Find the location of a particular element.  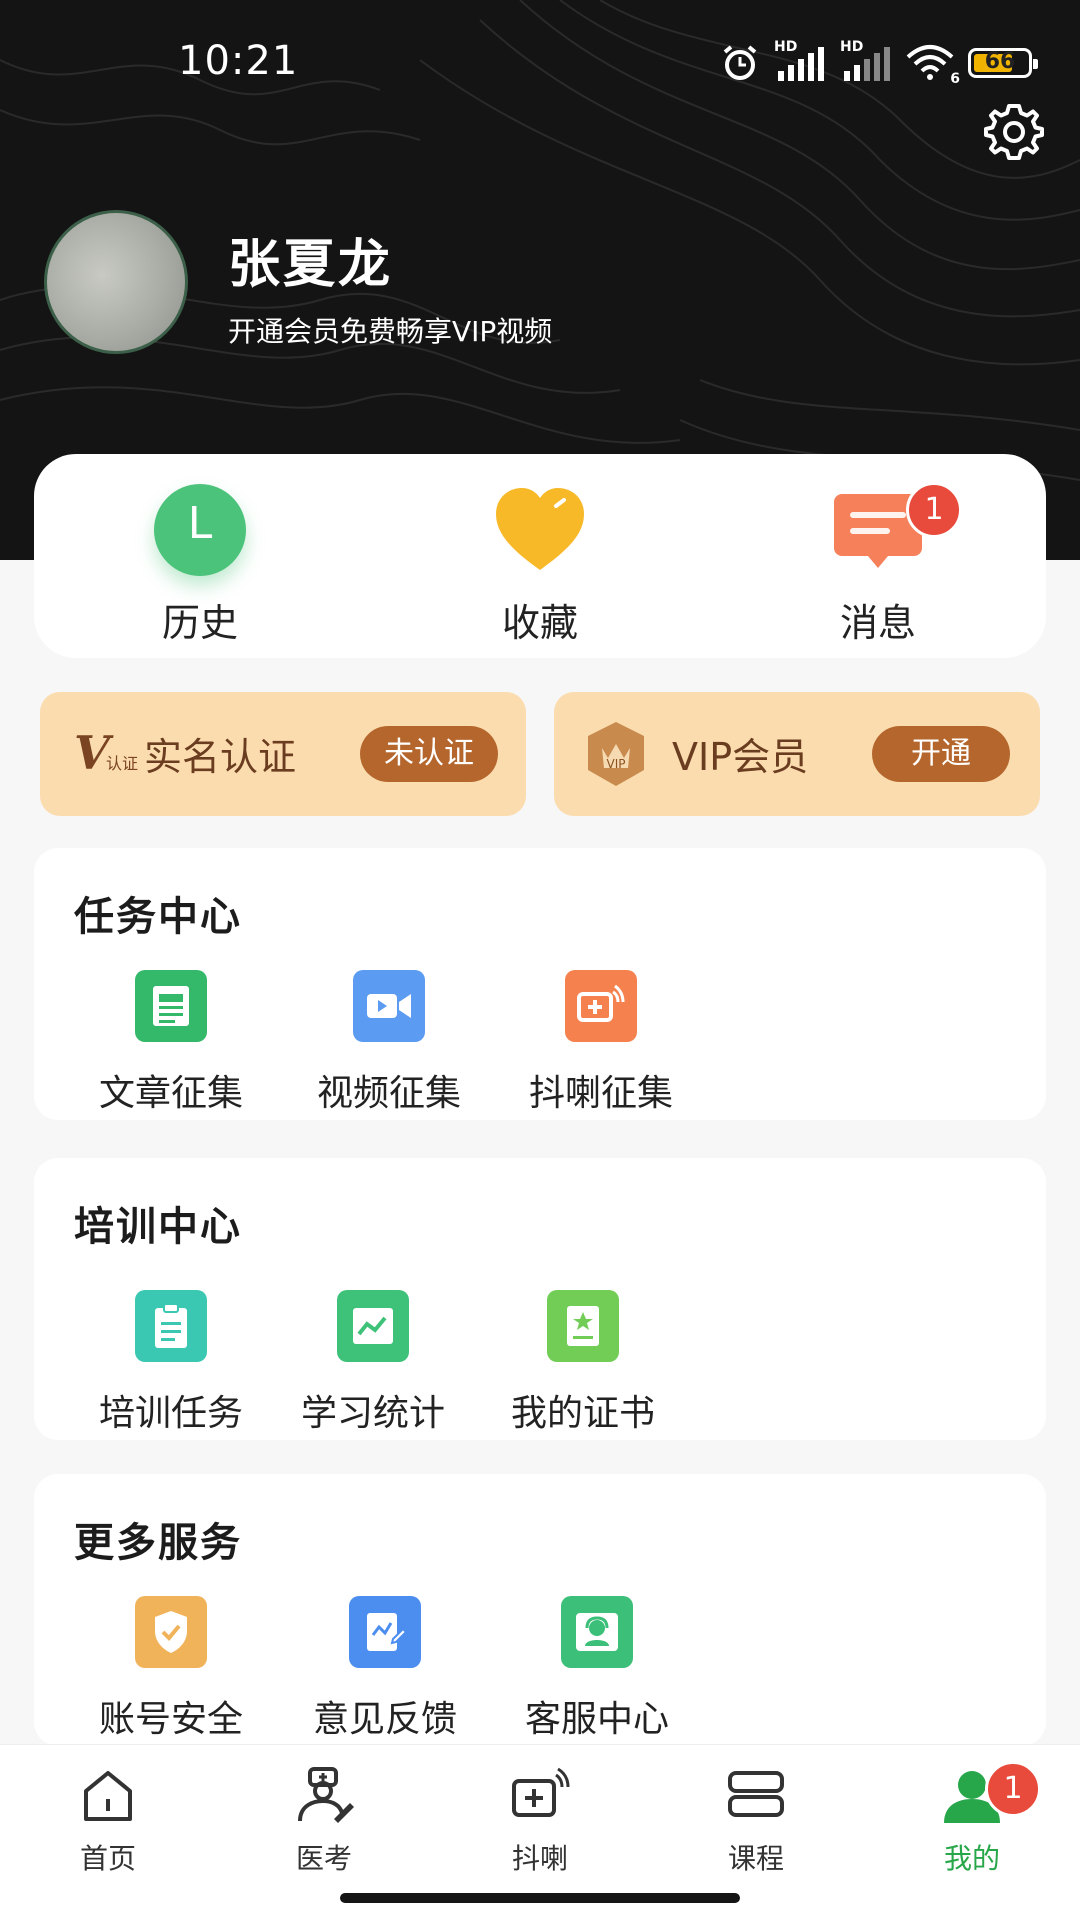

status-icons: HD HD 6 66 is located at coordinates (879, 63).